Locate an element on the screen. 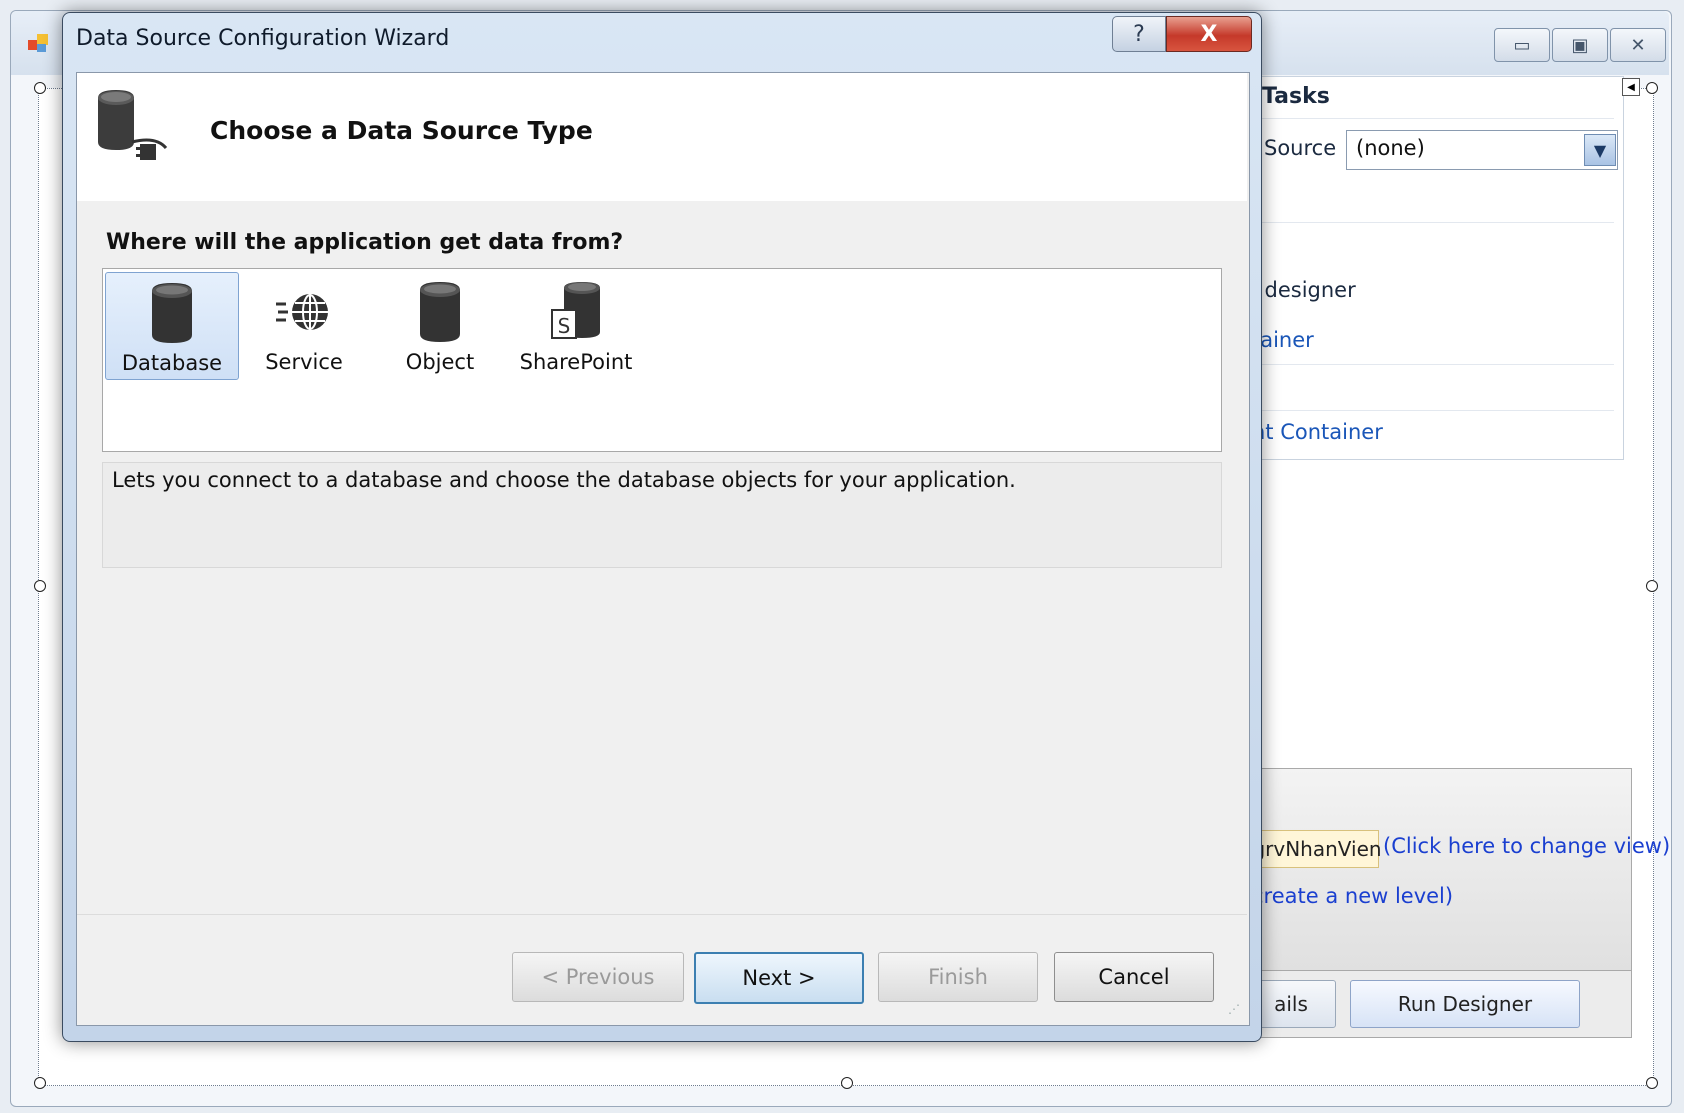  data-source-type-service: Service is located at coordinates (304, 325).